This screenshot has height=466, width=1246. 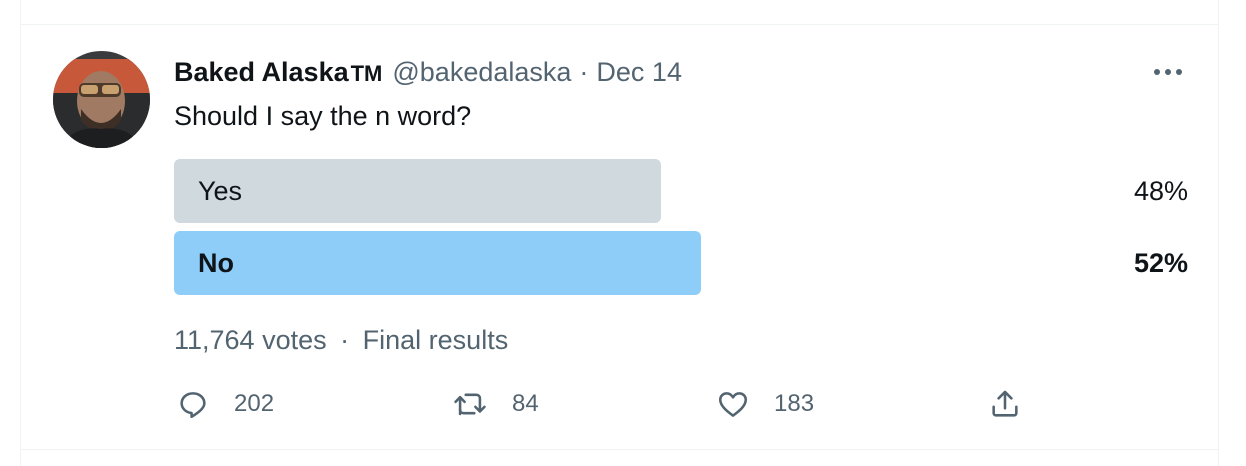 I want to click on retweet-button: 84, so click(x=495, y=404).